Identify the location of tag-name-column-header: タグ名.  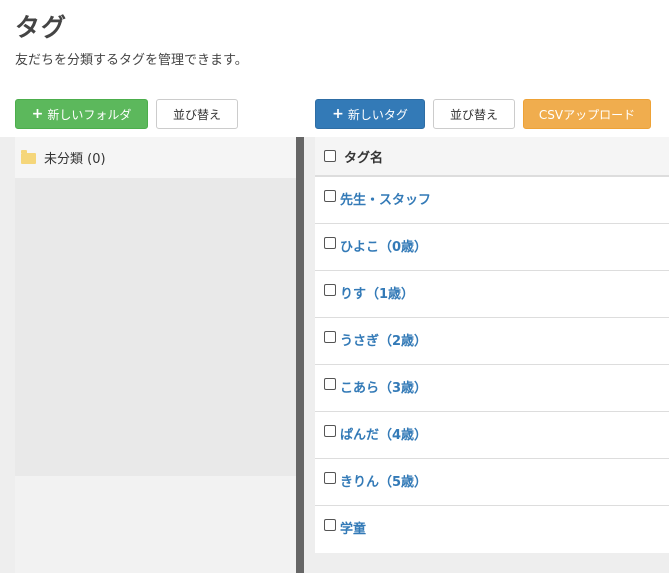
(364, 158).